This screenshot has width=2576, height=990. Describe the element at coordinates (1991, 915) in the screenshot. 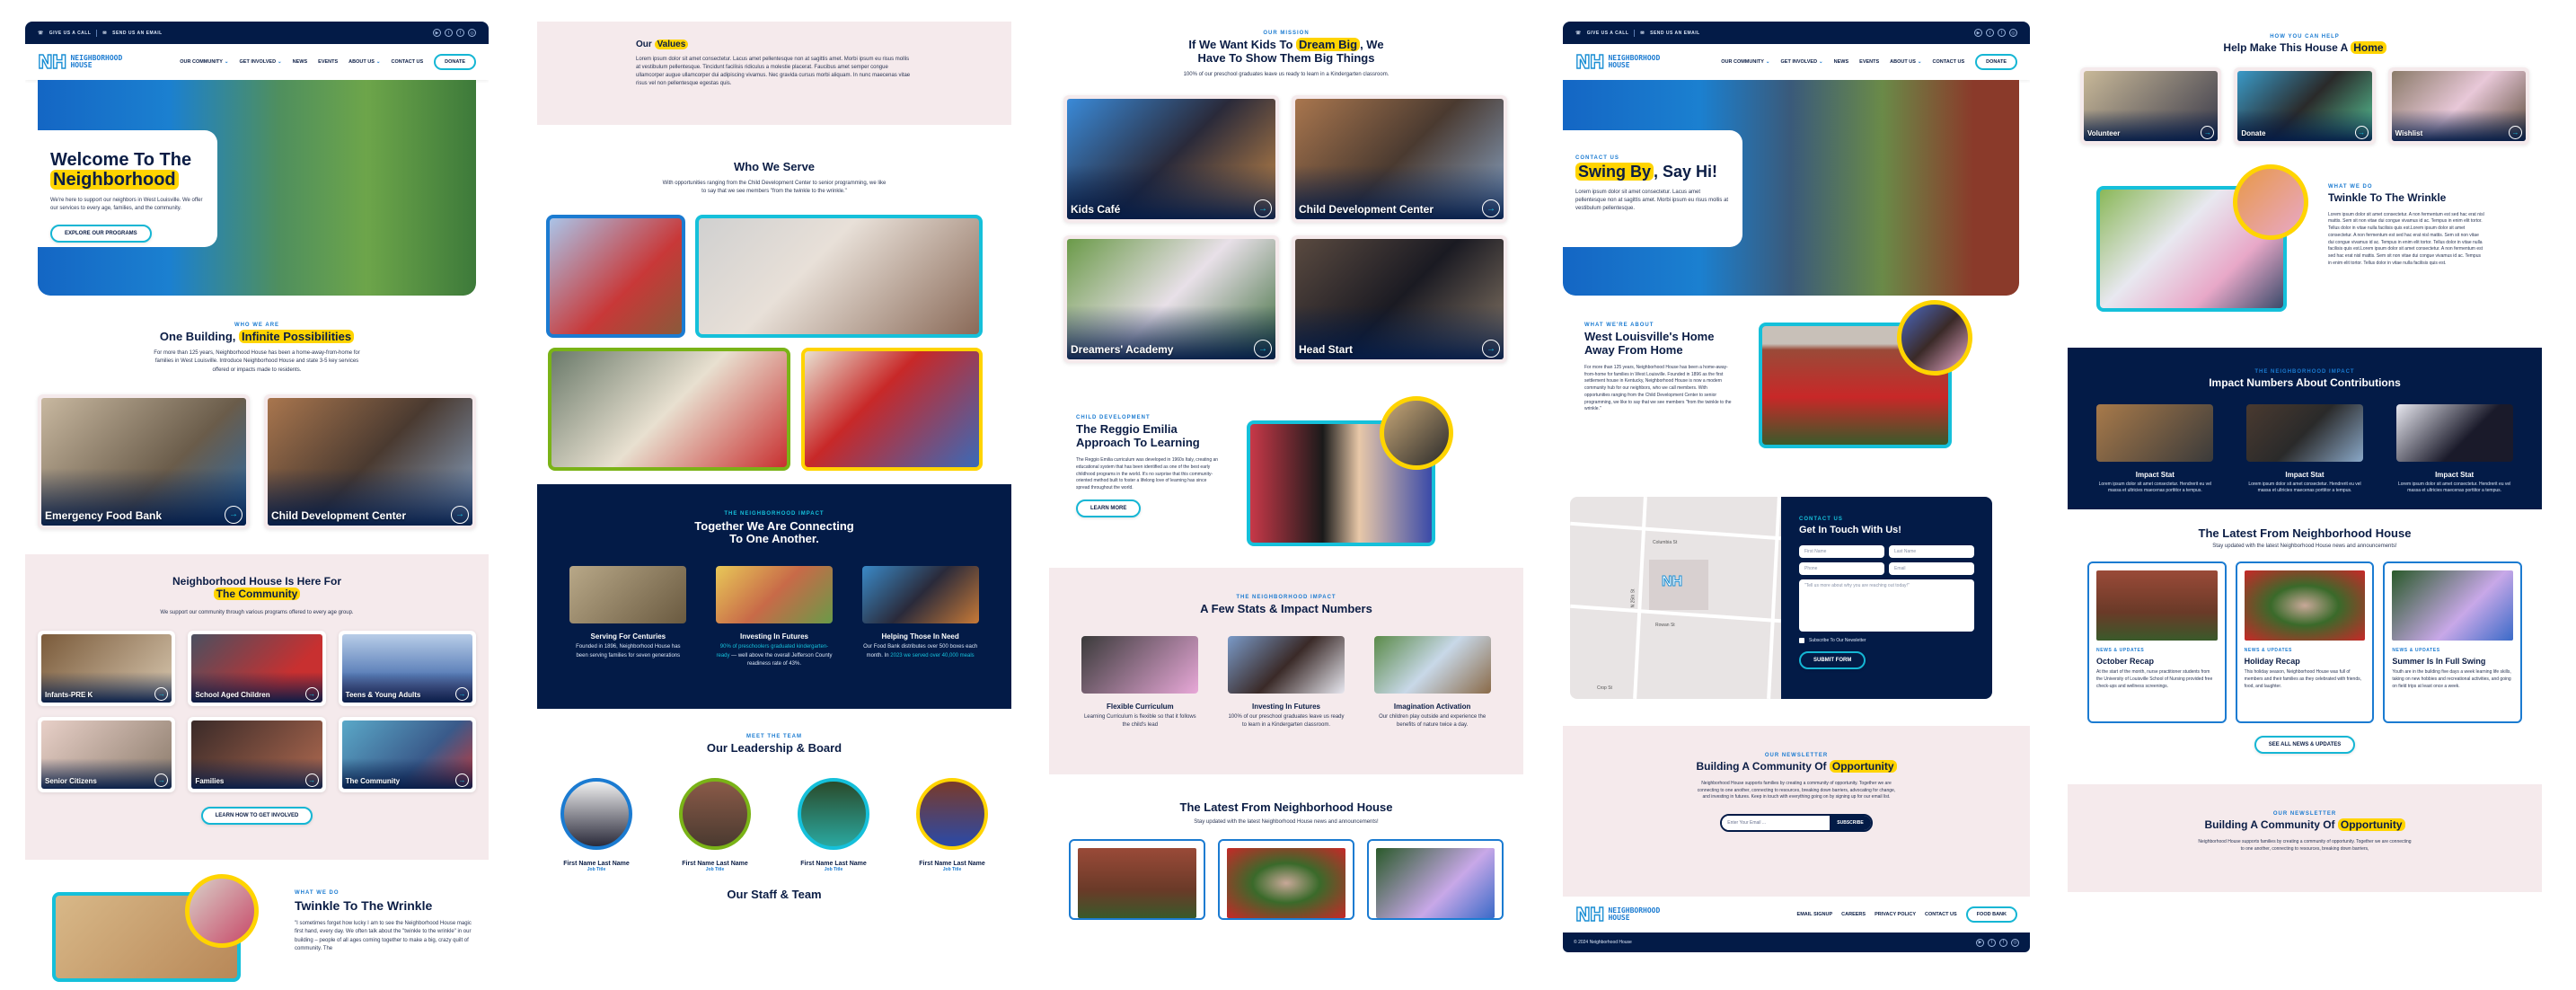

I see `food-bank-button: FOOD BANK` at that location.